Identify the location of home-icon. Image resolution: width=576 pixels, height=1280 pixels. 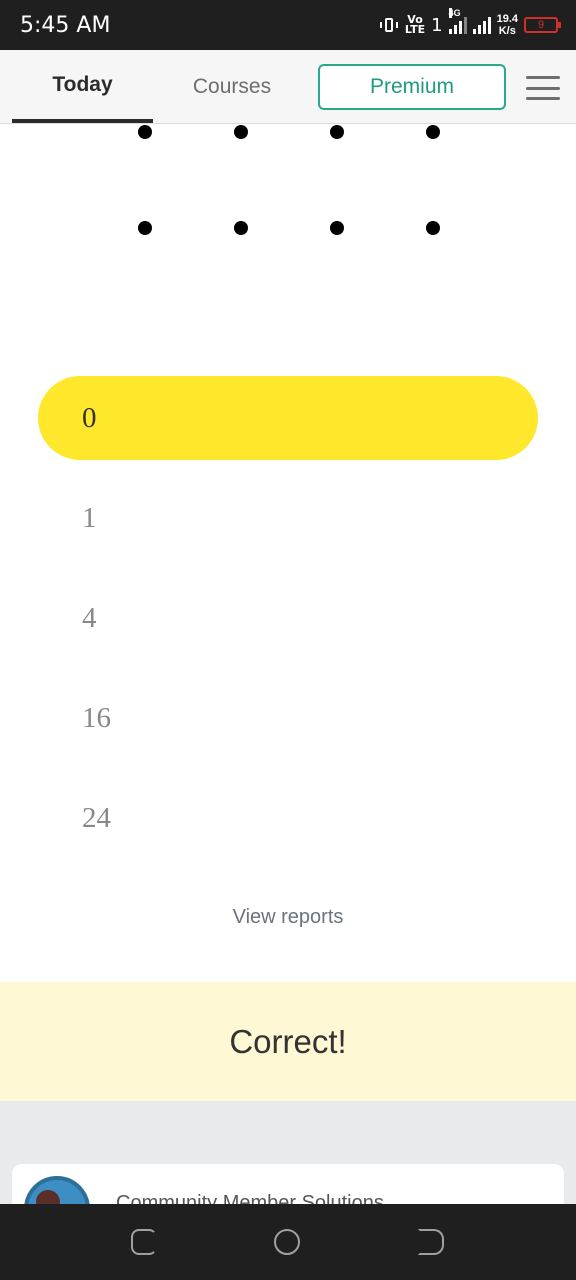
(287, 1242).